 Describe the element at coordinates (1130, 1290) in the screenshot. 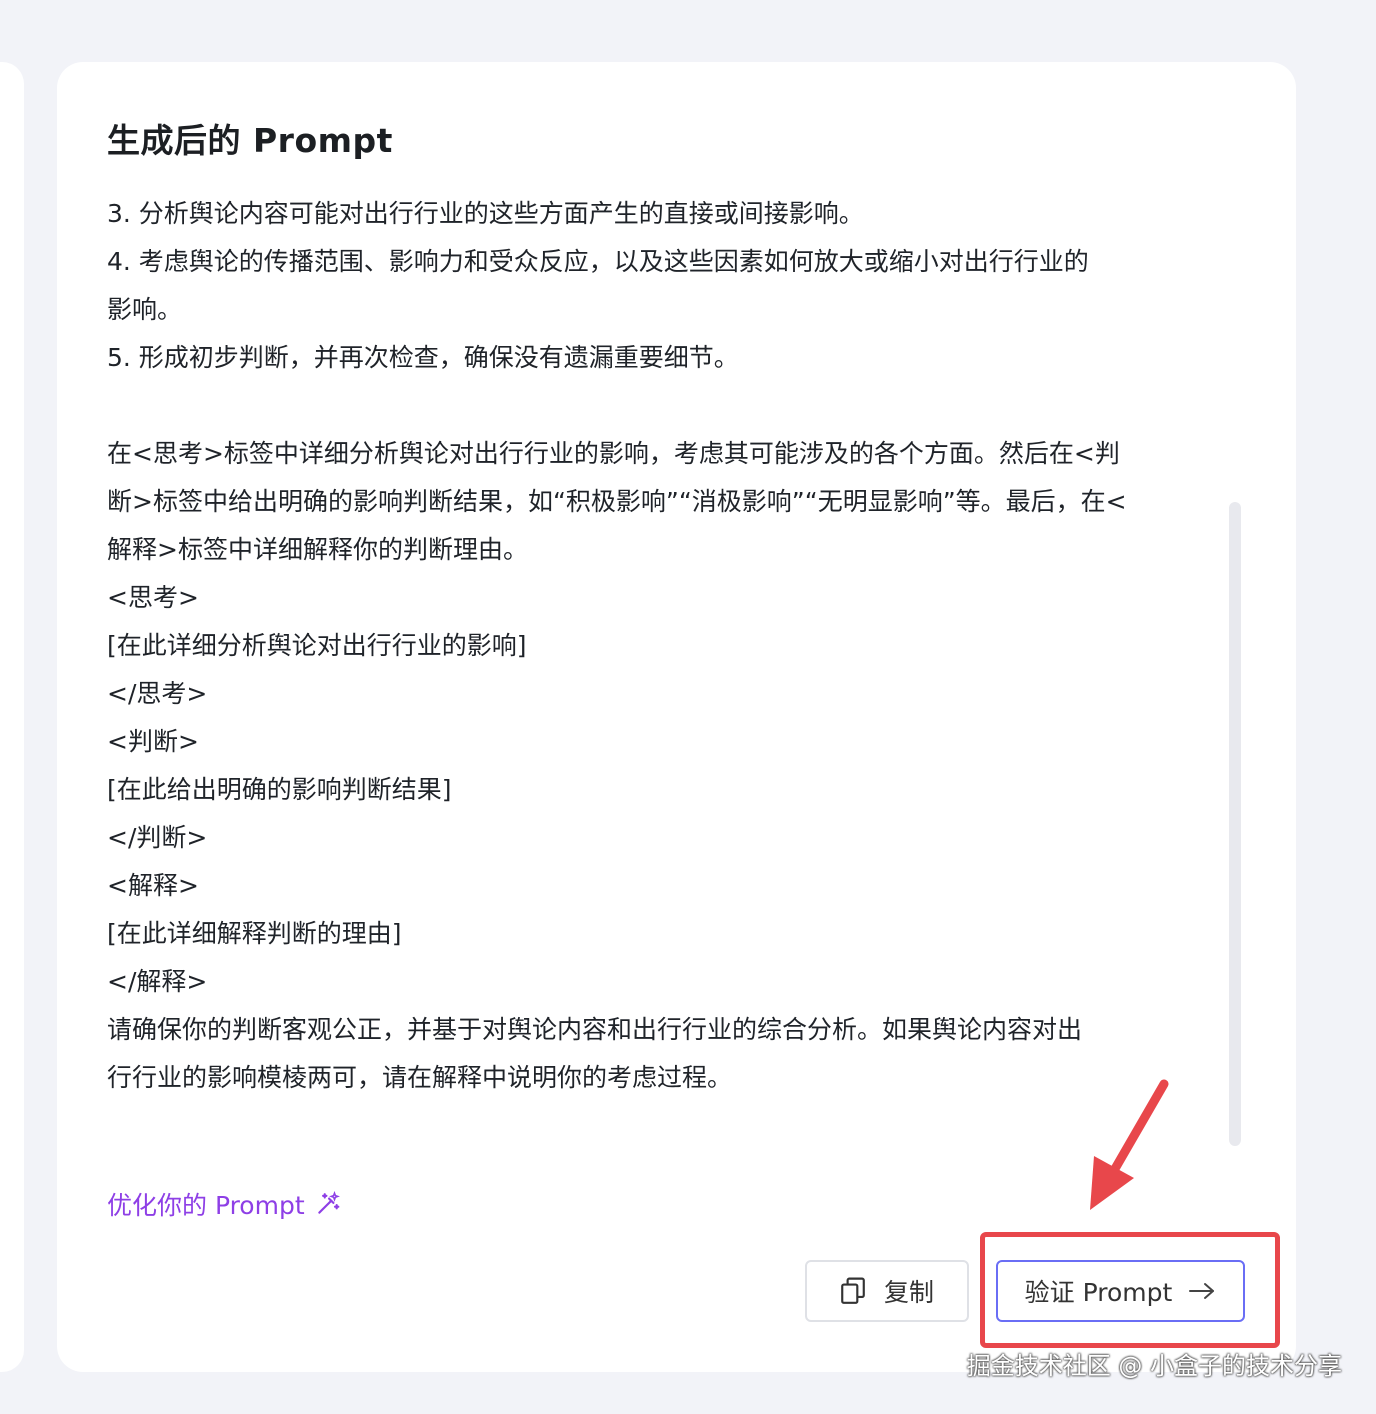

I see `annotation-highlight-box` at that location.